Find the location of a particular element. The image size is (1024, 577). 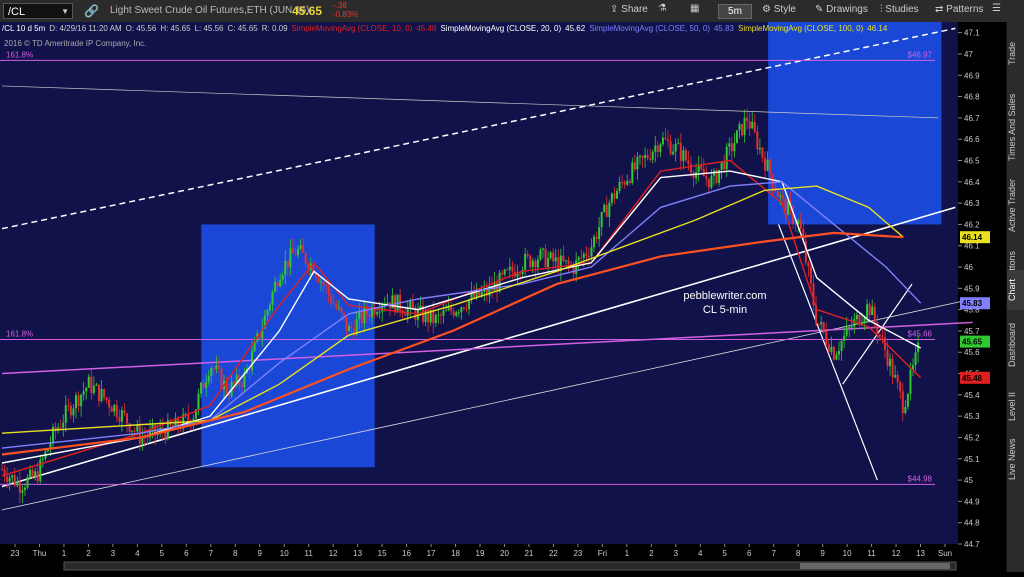

price-badge-label: 45.48 is located at coordinates (972, 378).